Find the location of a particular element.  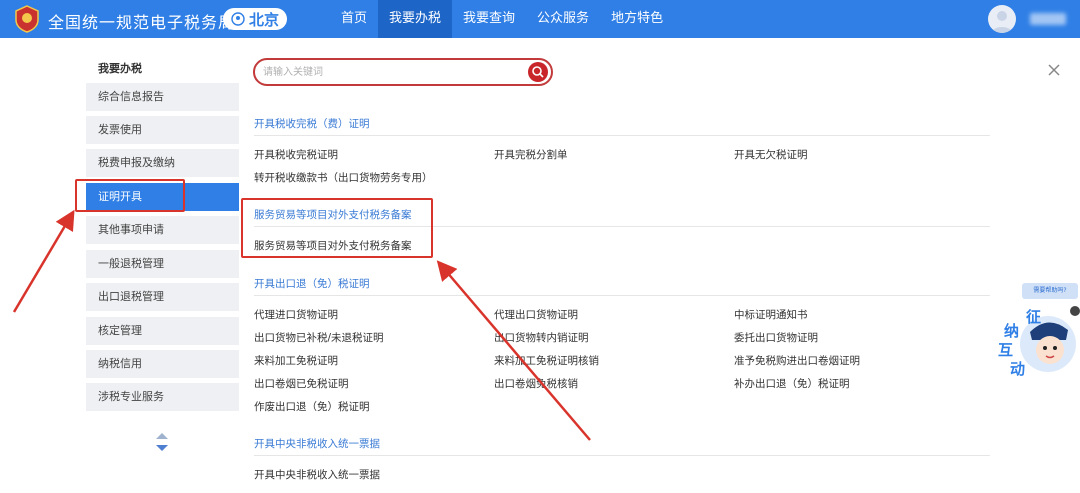

sidebar-title: 我要办税 is located at coordinates (120, 68).